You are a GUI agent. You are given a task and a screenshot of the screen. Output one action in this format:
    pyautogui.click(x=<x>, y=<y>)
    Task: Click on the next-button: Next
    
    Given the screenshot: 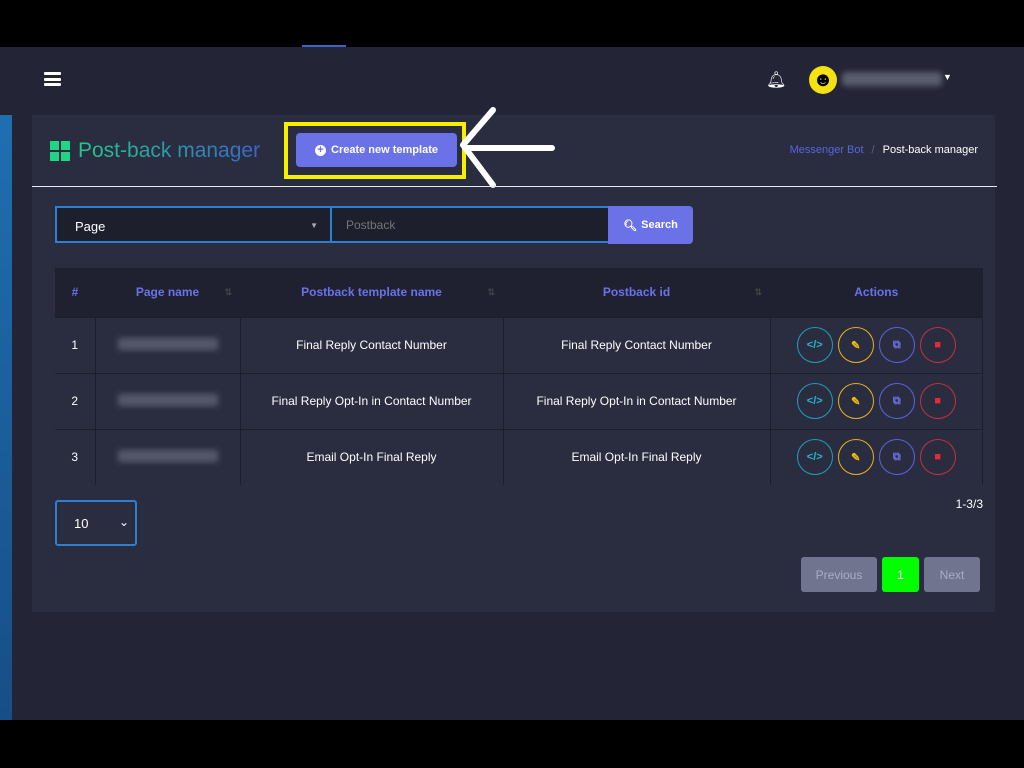 What is the action you would take?
    pyautogui.click(x=952, y=574)
    